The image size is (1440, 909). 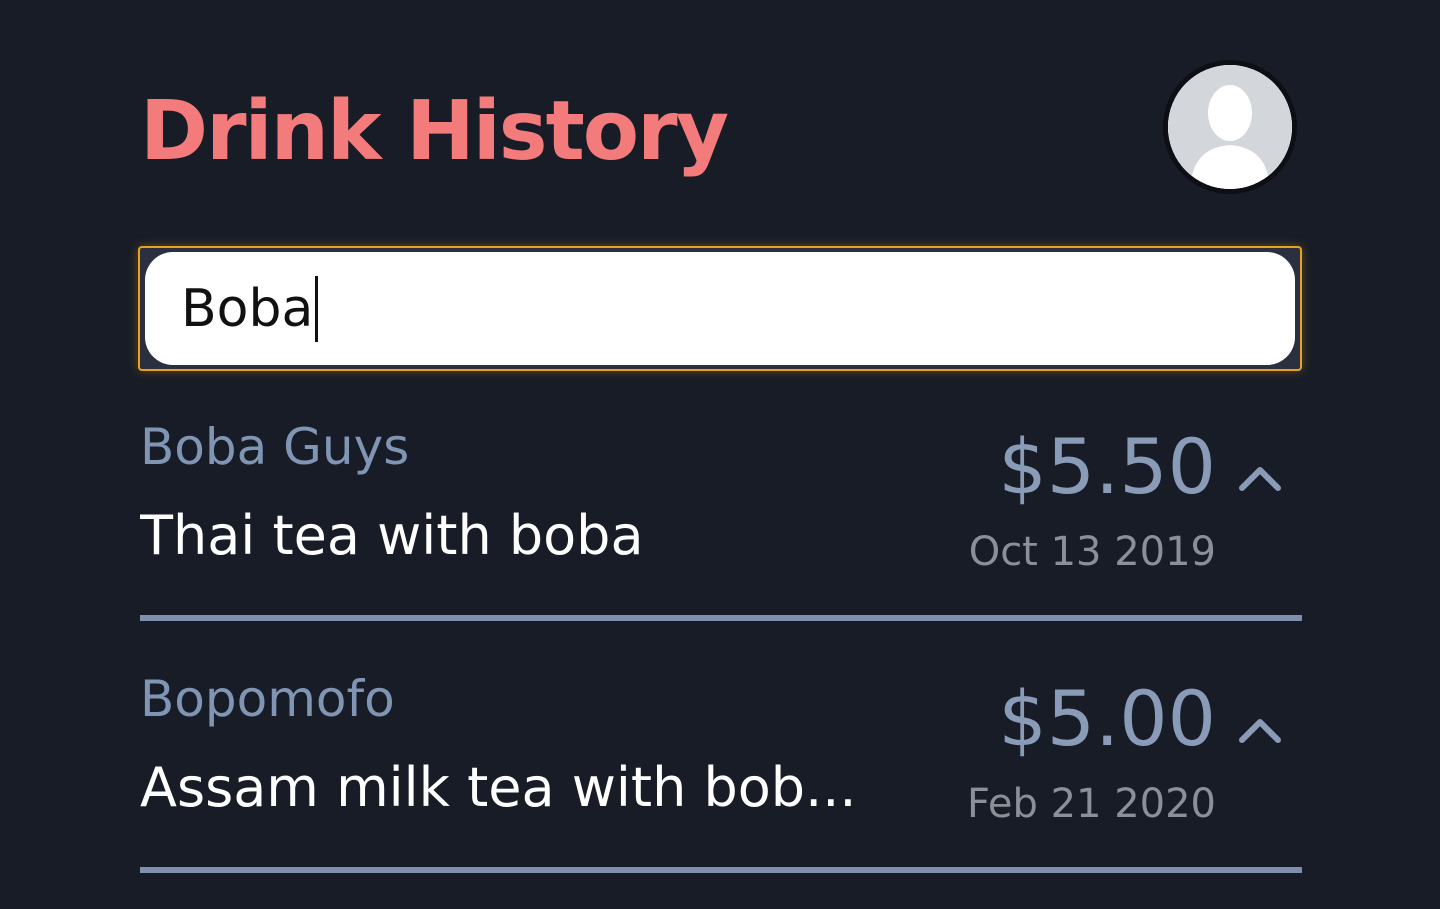 I want to click on avatar, so click(x=1230, y=127).